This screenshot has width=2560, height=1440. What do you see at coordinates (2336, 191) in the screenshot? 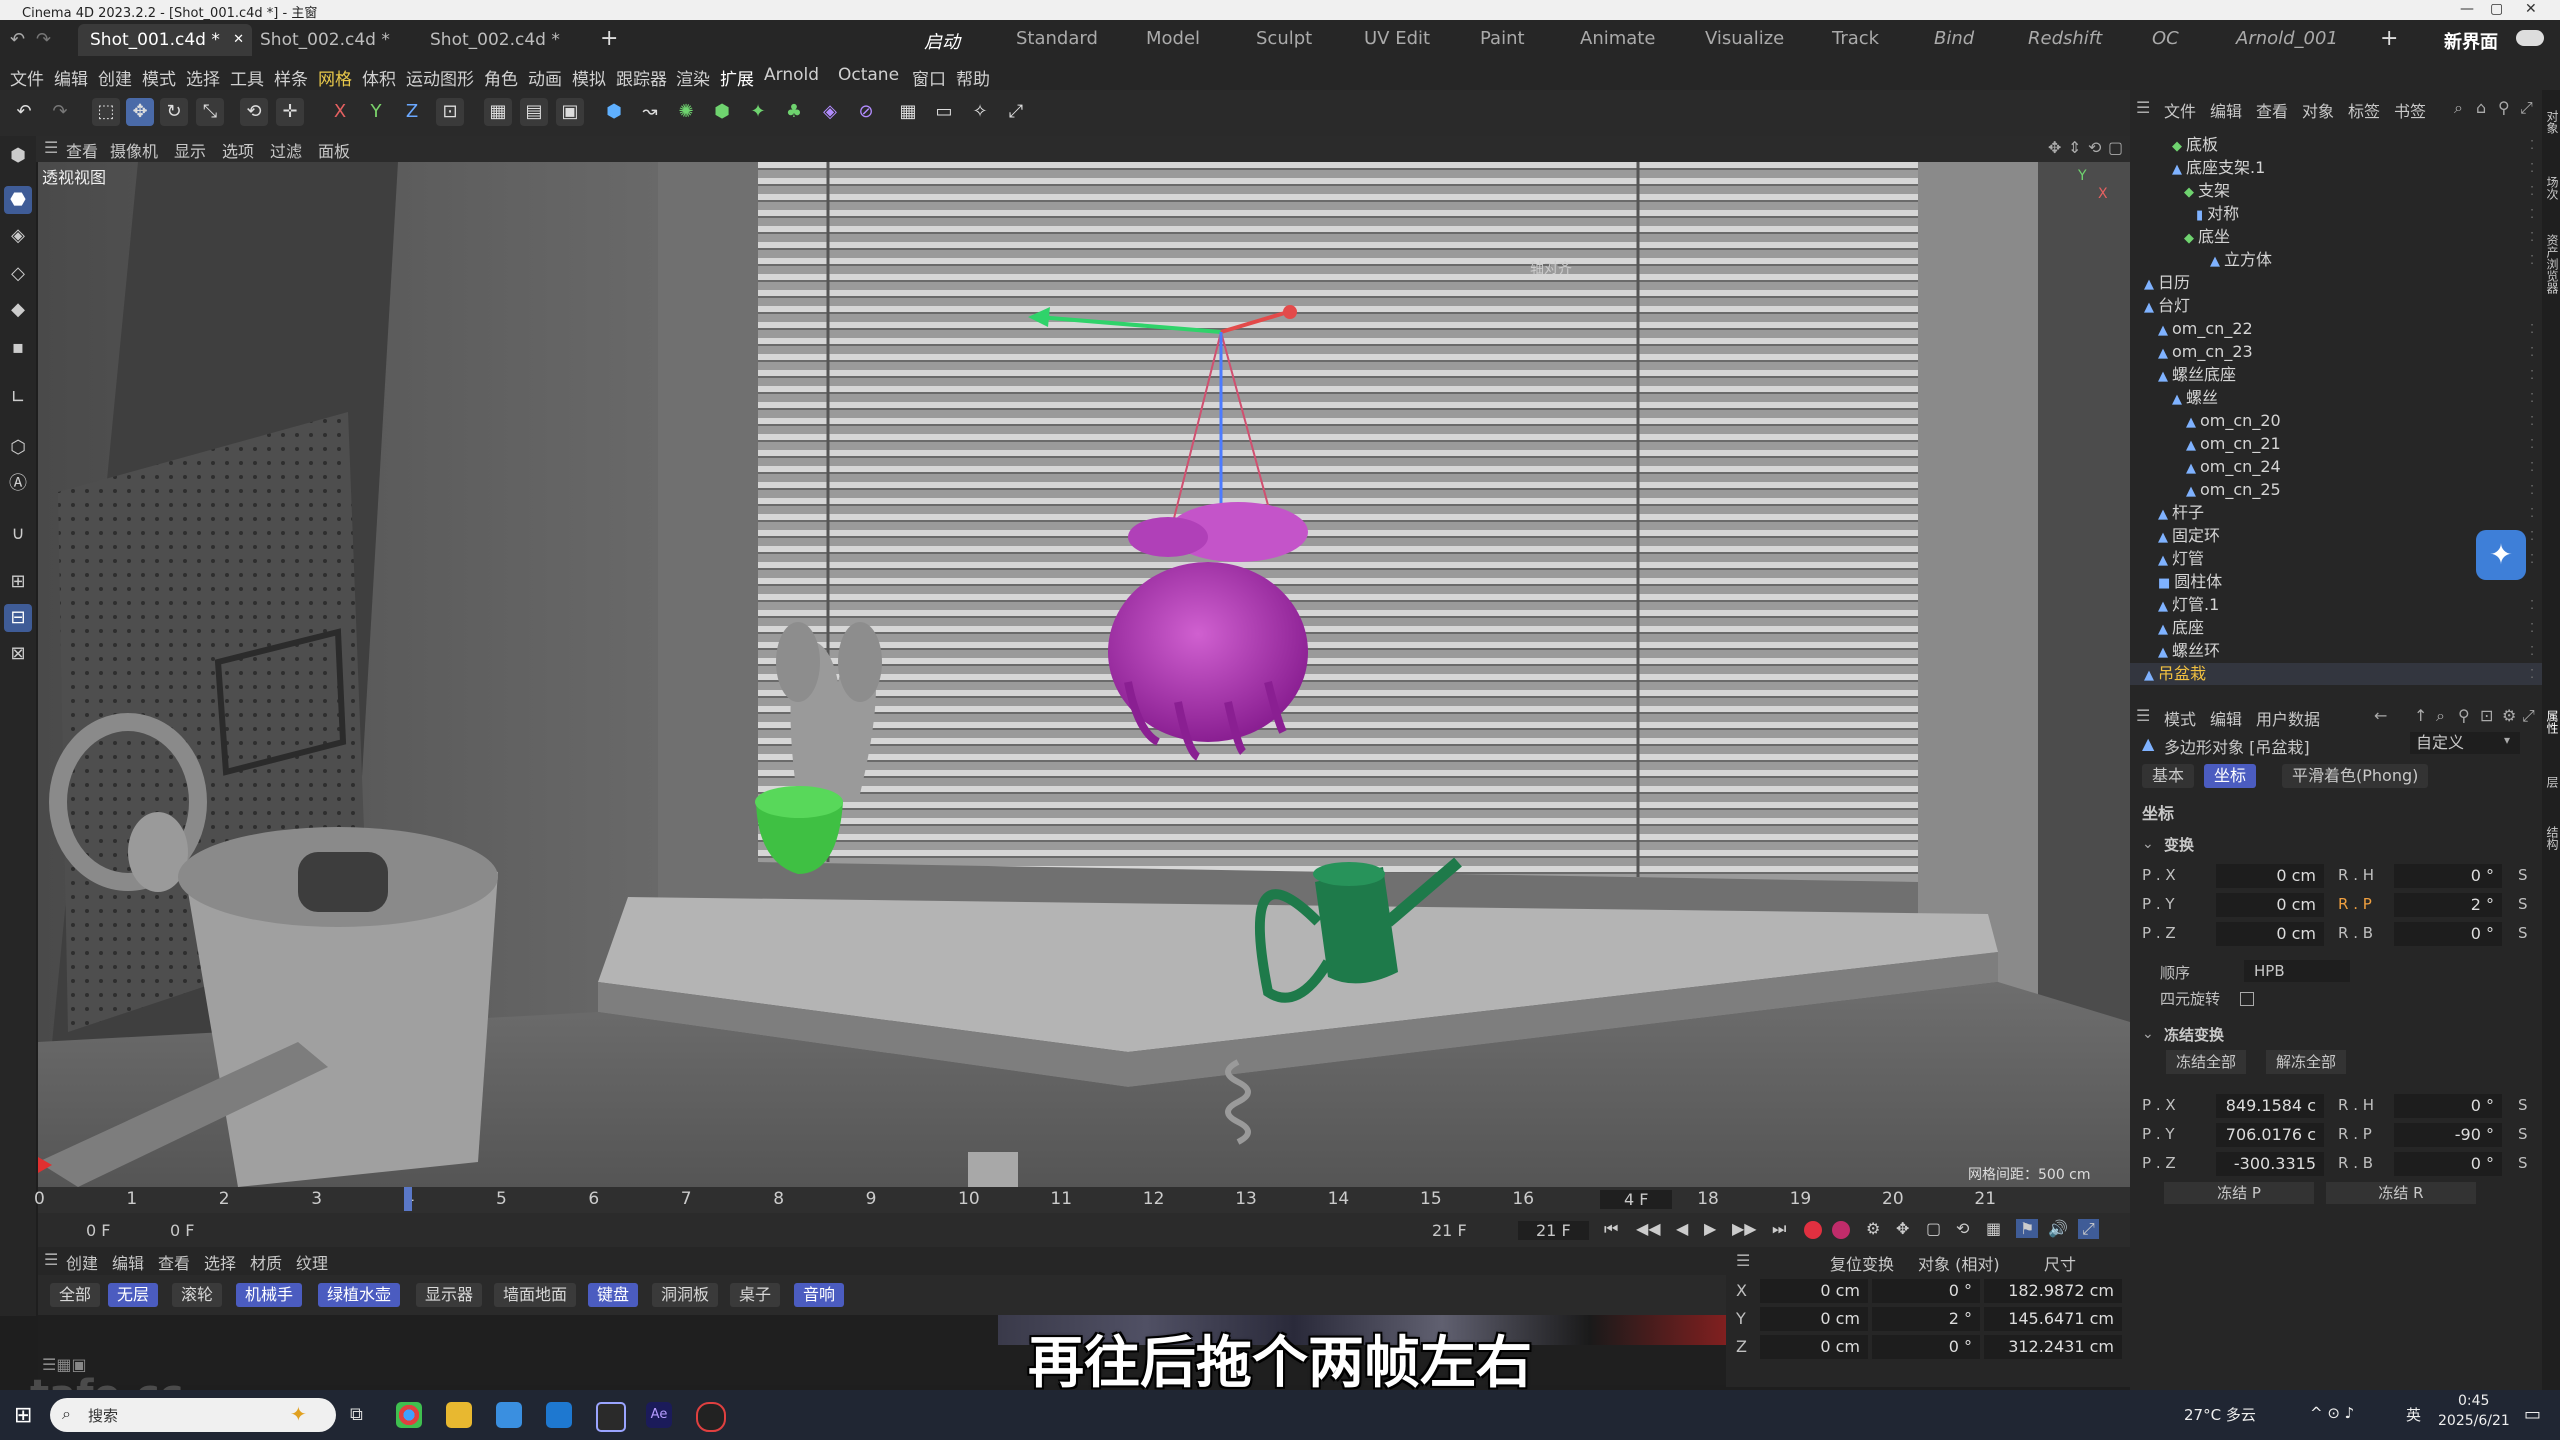
I see `tree-item: ◆ 支架 ⁚` at bounding box center [2336, 191].